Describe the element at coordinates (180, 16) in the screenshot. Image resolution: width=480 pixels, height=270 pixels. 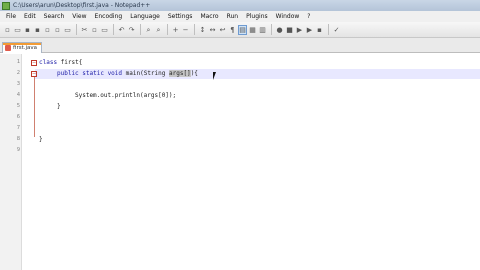
I see `menu-settings: Settings` at that location.